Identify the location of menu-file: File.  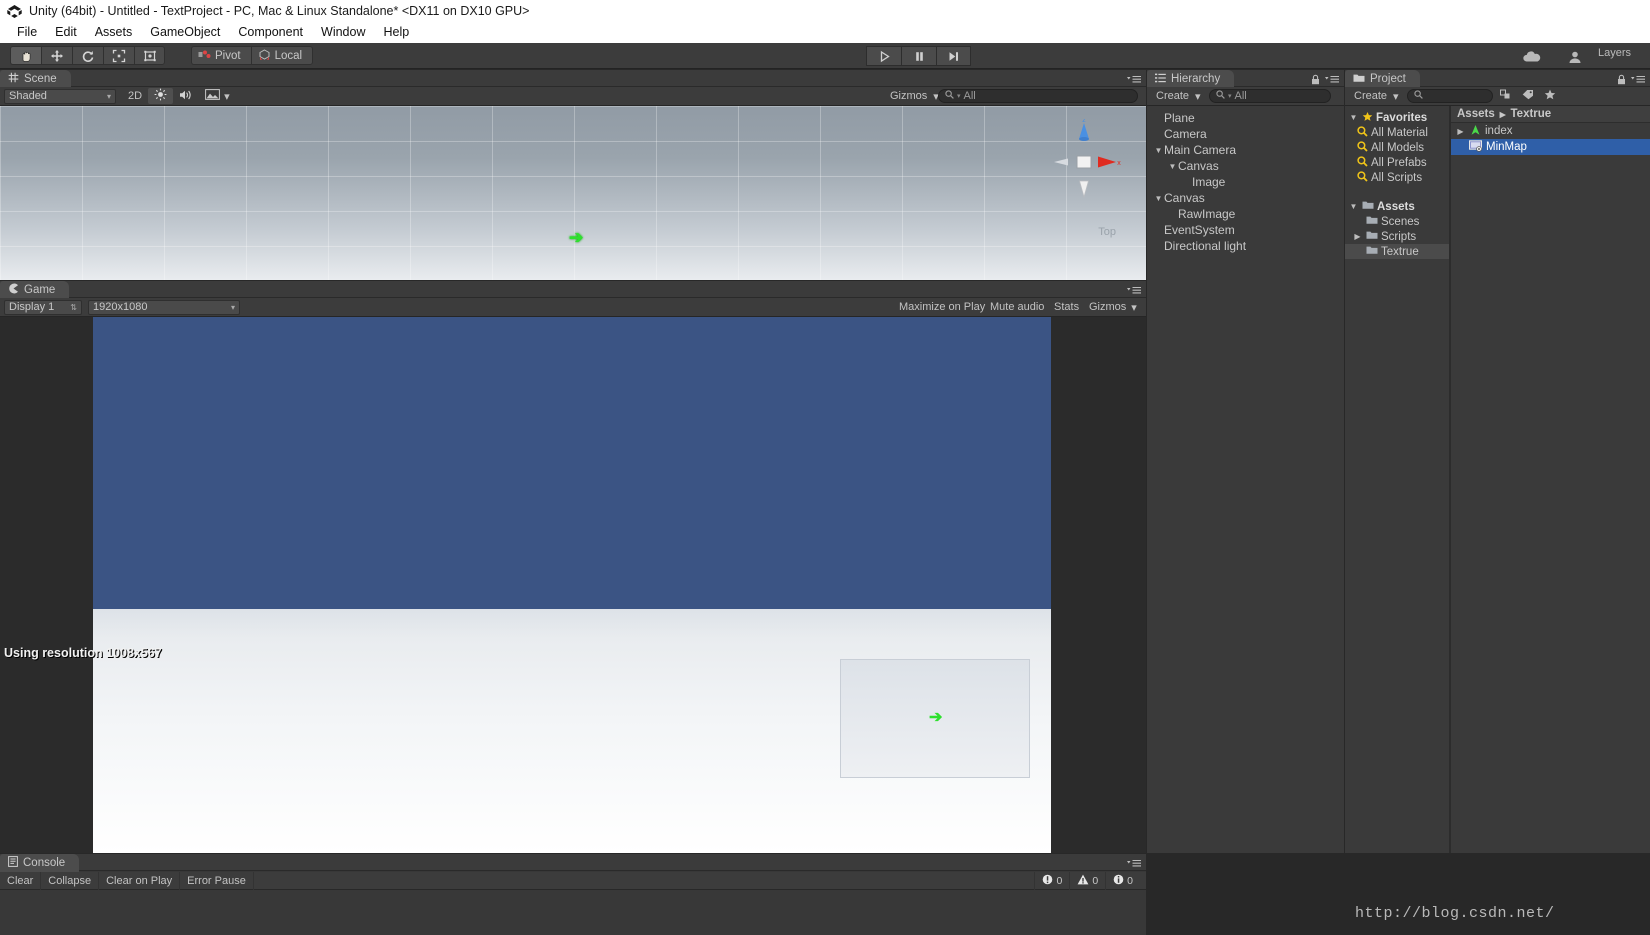
(27, 32).